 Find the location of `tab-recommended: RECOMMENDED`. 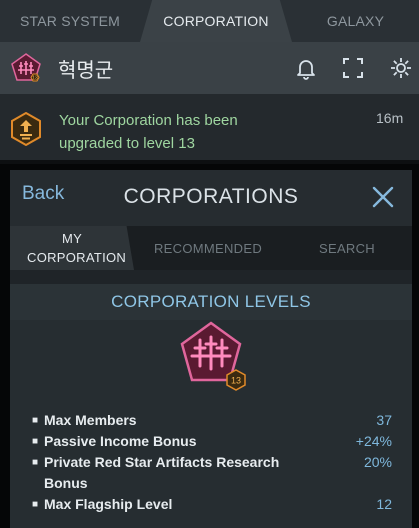

tab-recommended: RECOMMENDED is located at coordinates (208, 248).